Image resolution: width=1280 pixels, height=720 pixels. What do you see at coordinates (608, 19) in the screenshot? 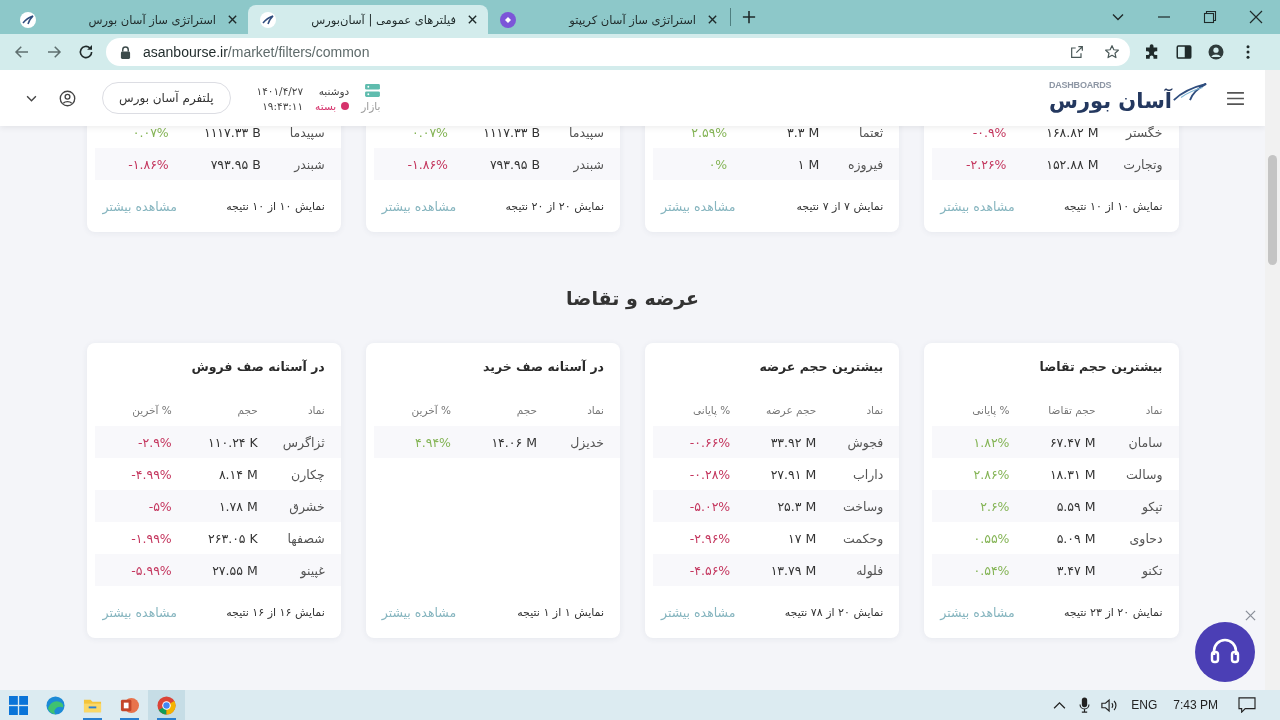
I see `browser-tab: استراتژی ساز آسان کریپتو` at bounding box center [608, 19].